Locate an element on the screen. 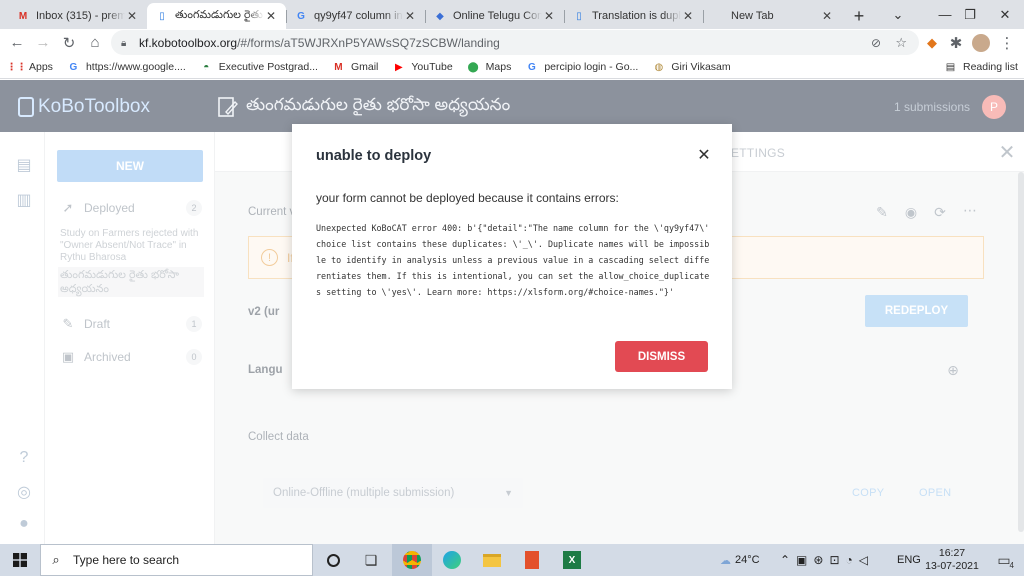  bookmark-item: M Gmail is located at coordinates (355, 67).